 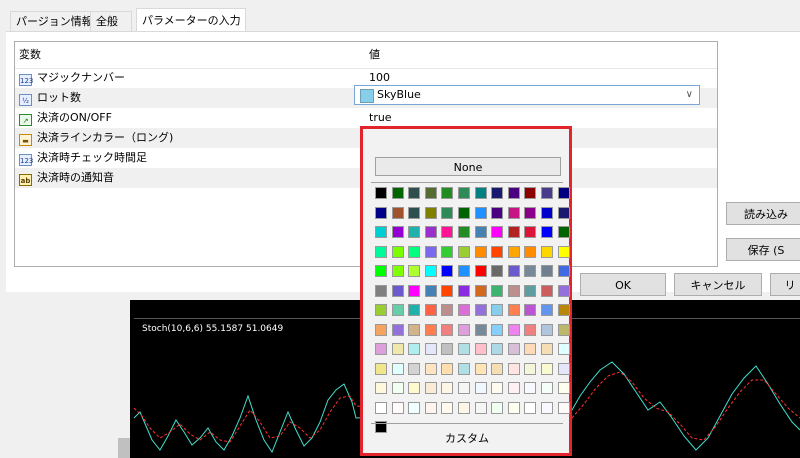 I want to click on cancel-button: キャンセル, so click(x=718, y=284).